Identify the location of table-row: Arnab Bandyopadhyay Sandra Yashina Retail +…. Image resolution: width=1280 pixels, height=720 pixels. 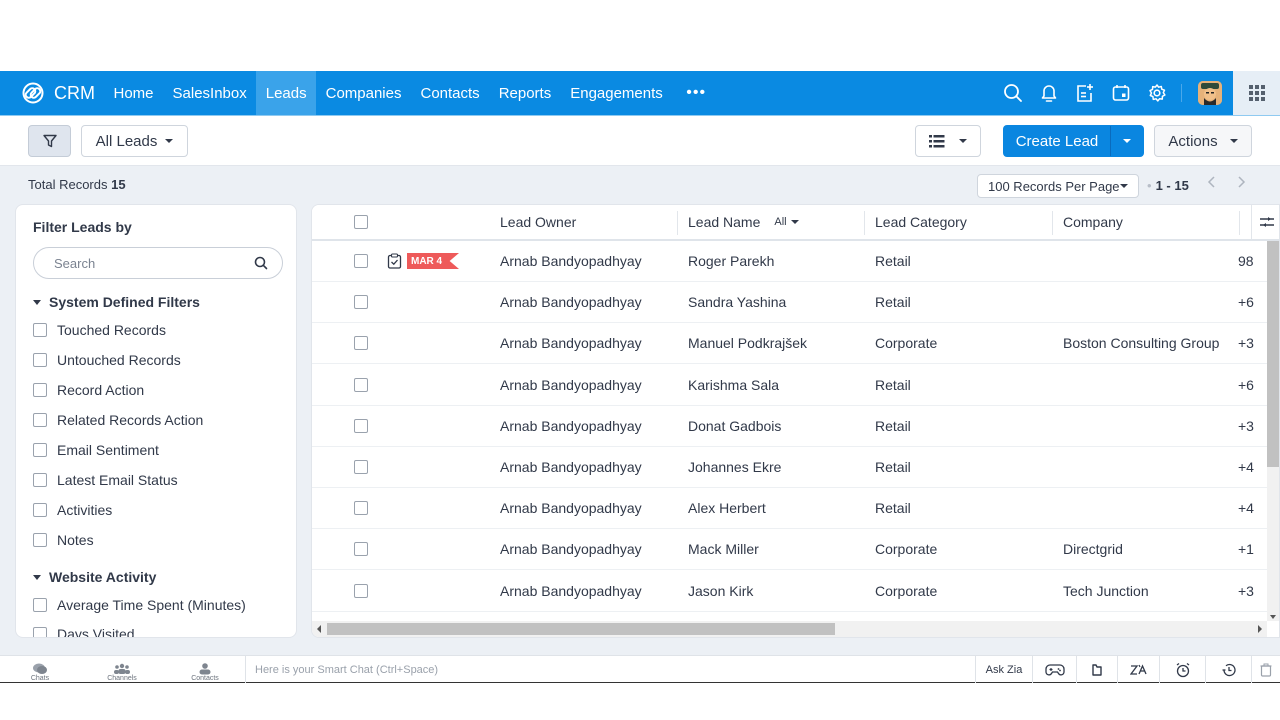
(789, 303).